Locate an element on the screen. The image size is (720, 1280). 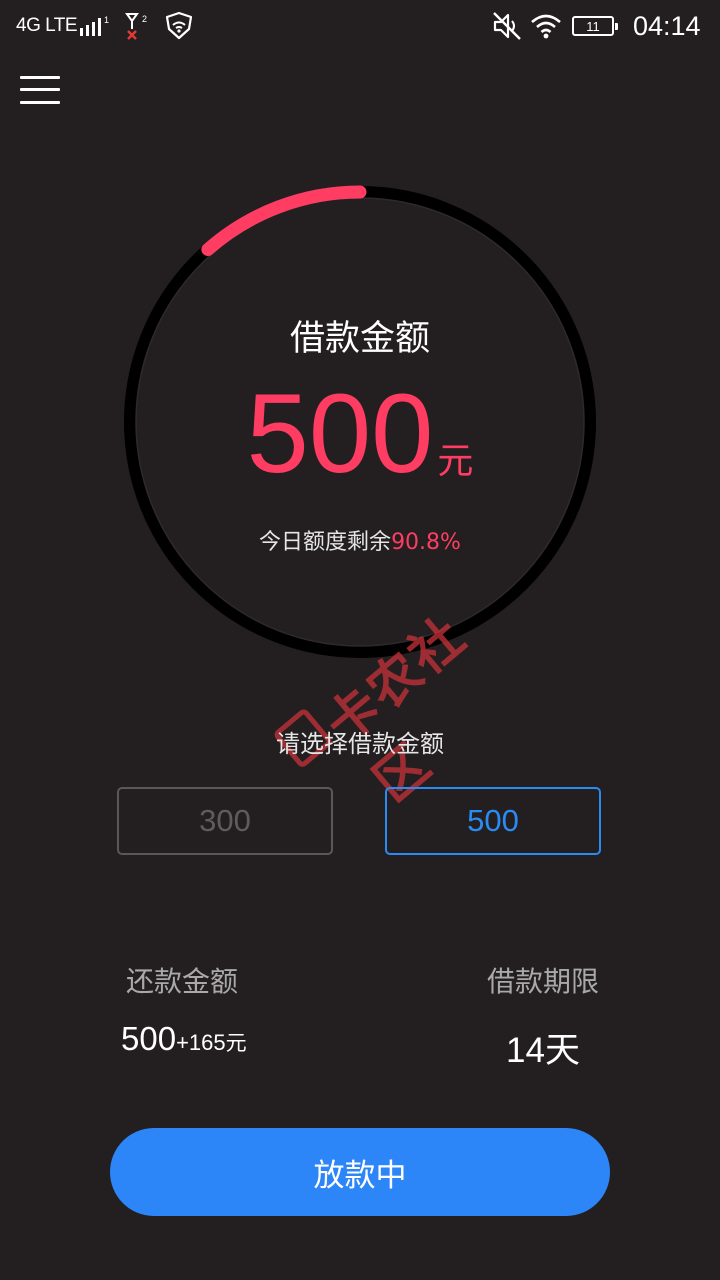
loan-amount-display: 500 元 is located at coordinates (360, 434).